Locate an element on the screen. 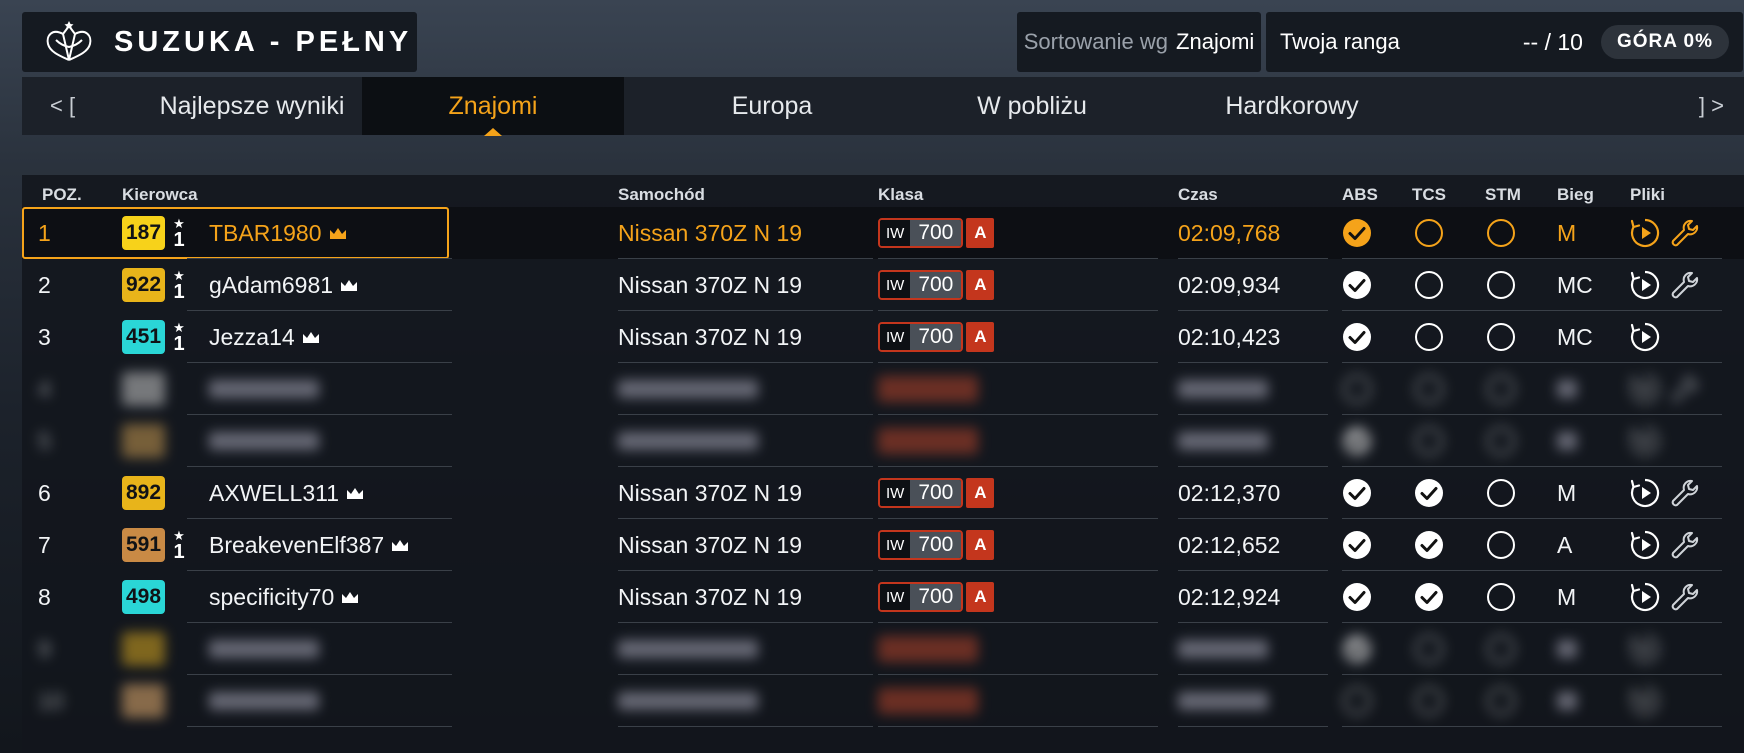 The height and width of the screenshot is (753, 1744). table-row: 5 is located at coordinates (883, 441).